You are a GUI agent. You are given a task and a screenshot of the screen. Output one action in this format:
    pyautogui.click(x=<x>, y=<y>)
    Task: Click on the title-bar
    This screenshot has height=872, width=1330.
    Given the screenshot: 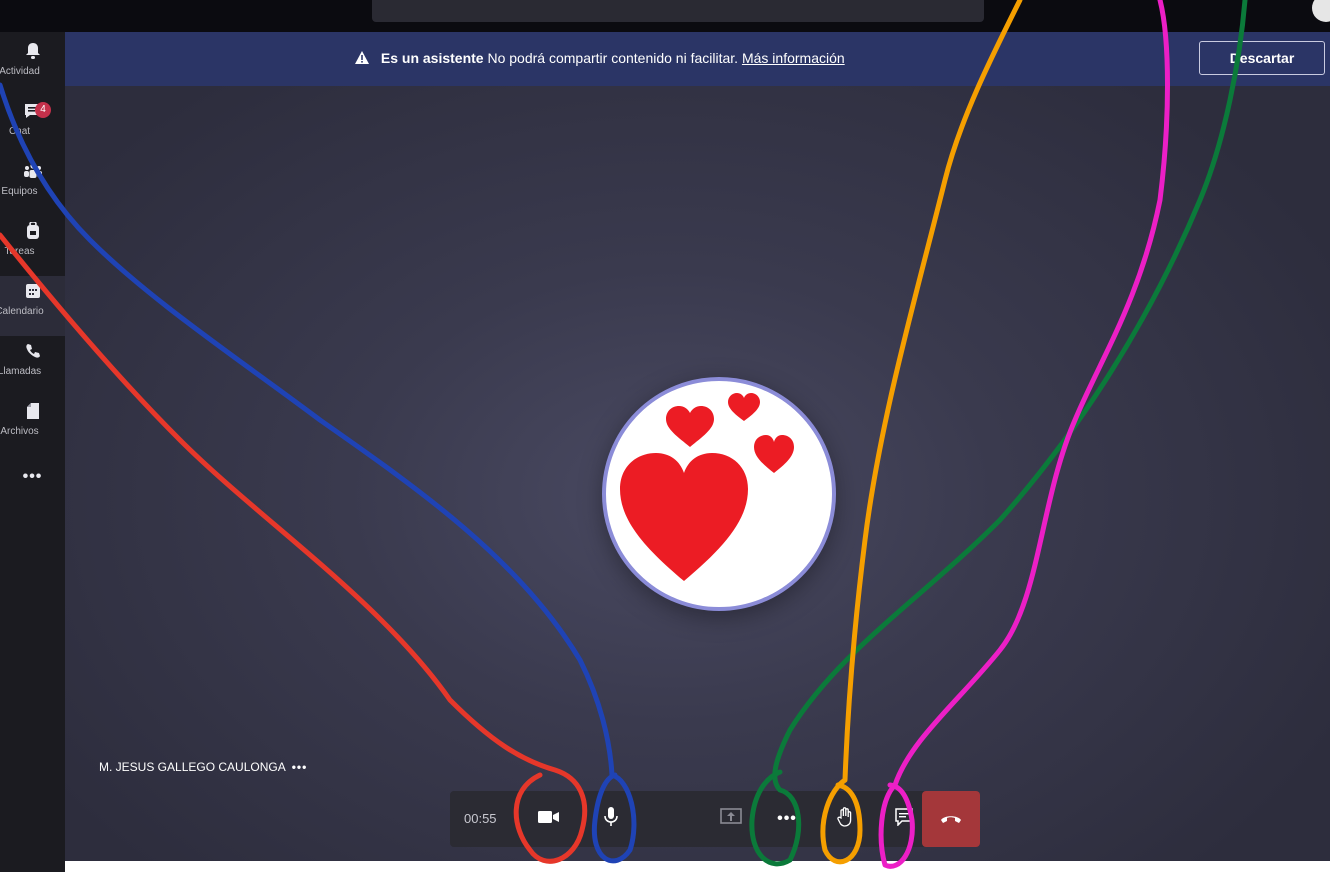 What is the action you would take?
    pyautogui.click(x=665, y=16)
    